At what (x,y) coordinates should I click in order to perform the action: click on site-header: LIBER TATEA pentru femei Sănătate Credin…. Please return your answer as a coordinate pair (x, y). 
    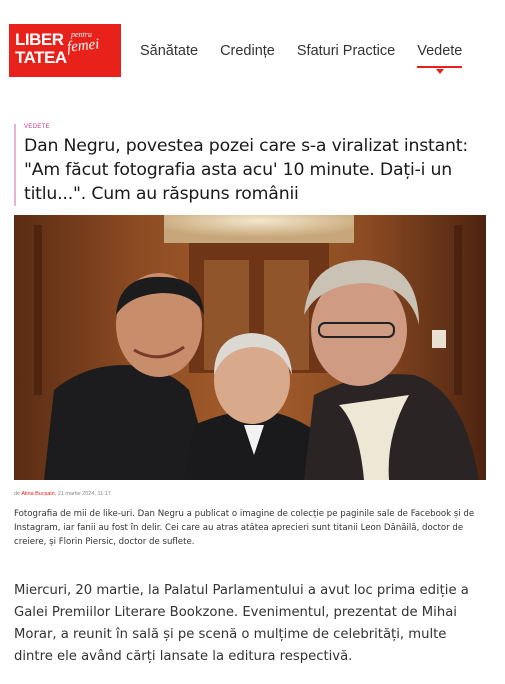
    Looking at the image, I should click on (252, 48).